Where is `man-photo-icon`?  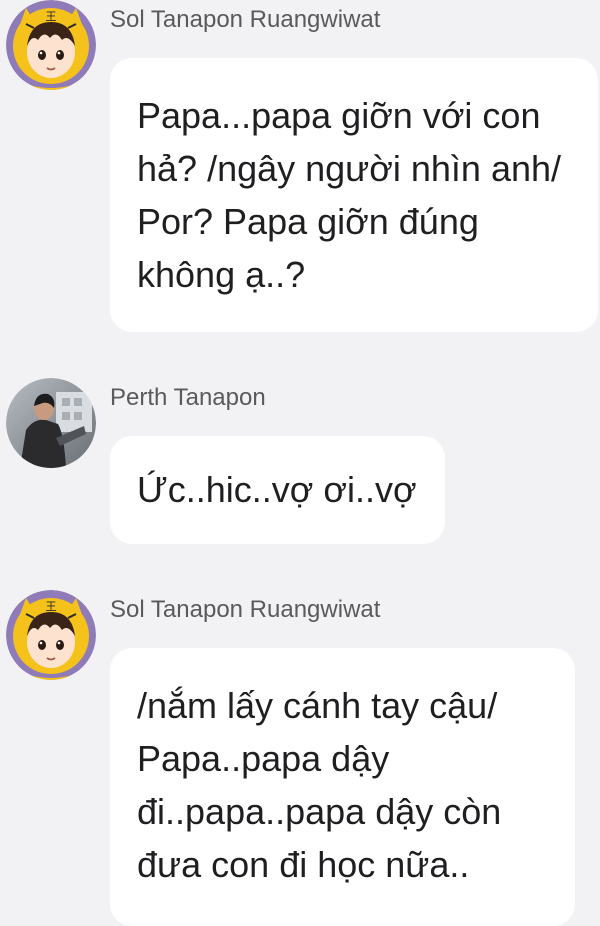 man-photo-icon is located at coordinates (51, 423).